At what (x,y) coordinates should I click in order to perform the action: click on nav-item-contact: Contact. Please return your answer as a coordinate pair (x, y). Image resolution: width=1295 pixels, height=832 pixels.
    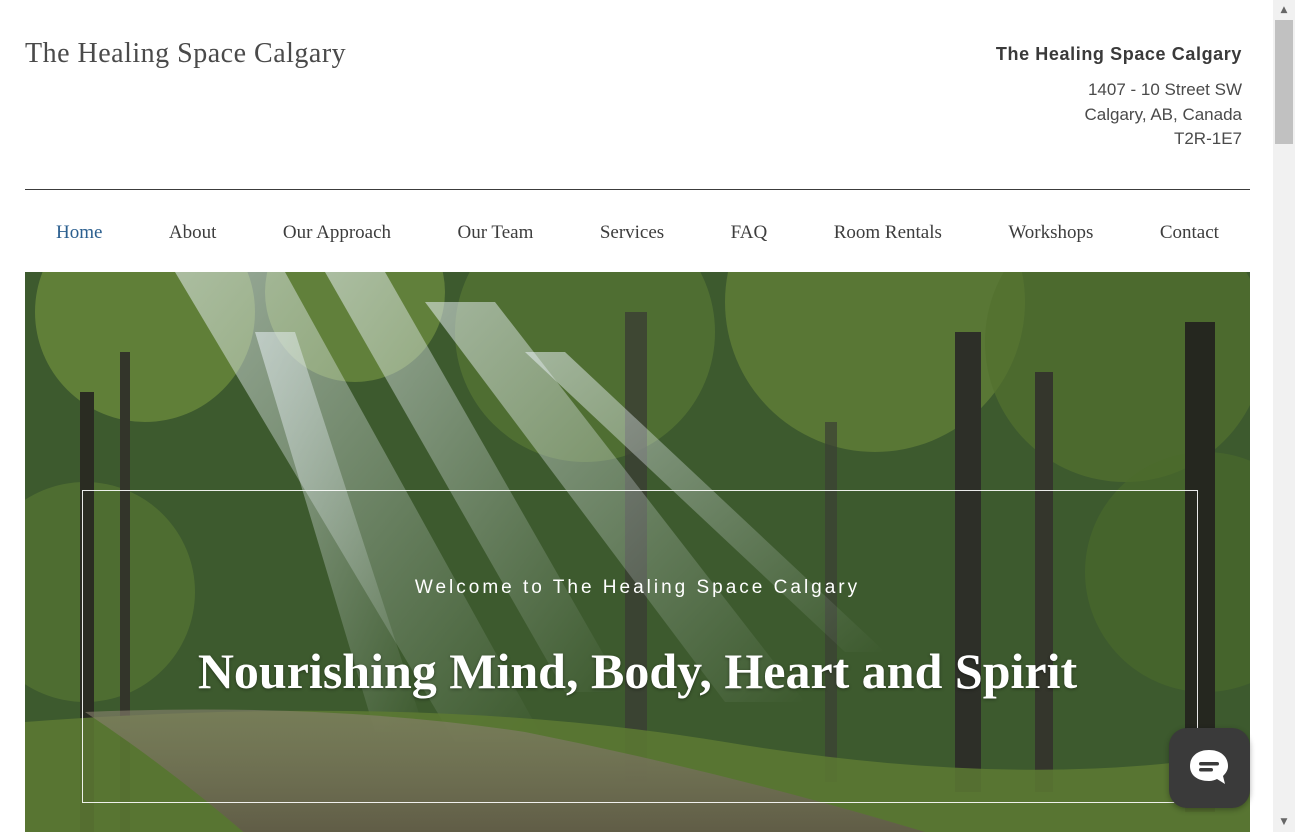
    Looking at the image, I should click on (1189, 233).